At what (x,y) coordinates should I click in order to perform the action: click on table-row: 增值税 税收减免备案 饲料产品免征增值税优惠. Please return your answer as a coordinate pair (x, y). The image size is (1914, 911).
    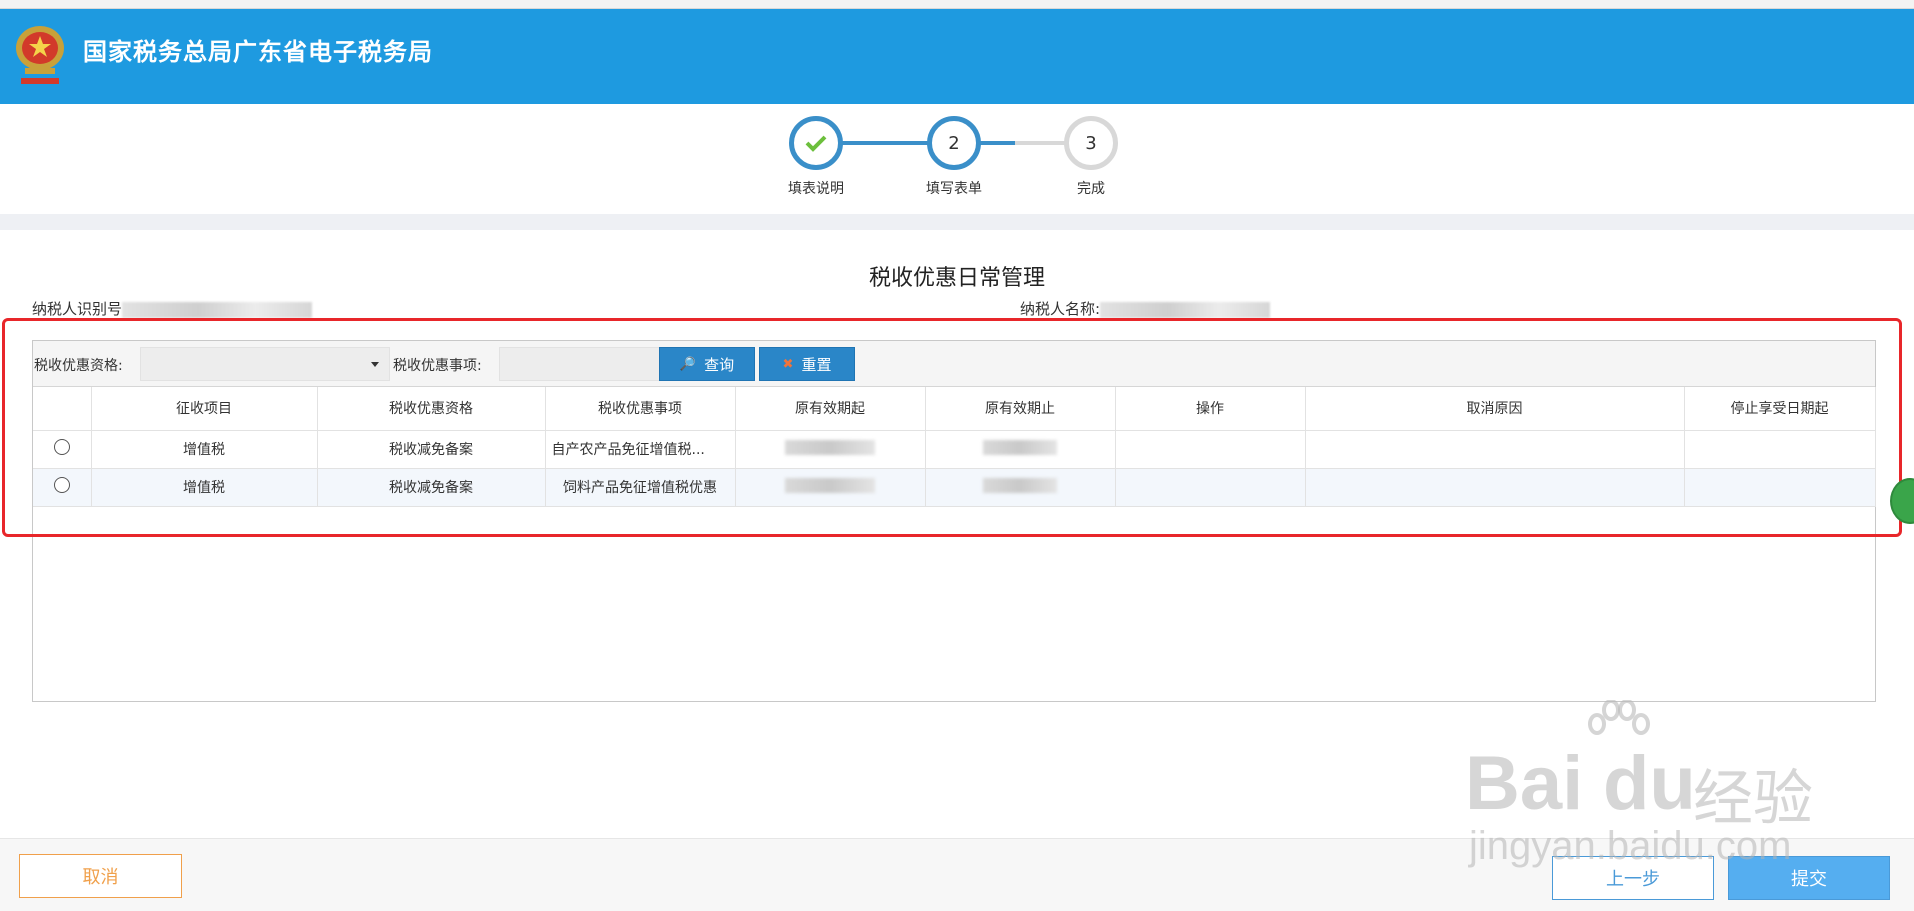
    Looking at the image, I should click on (954, 487).